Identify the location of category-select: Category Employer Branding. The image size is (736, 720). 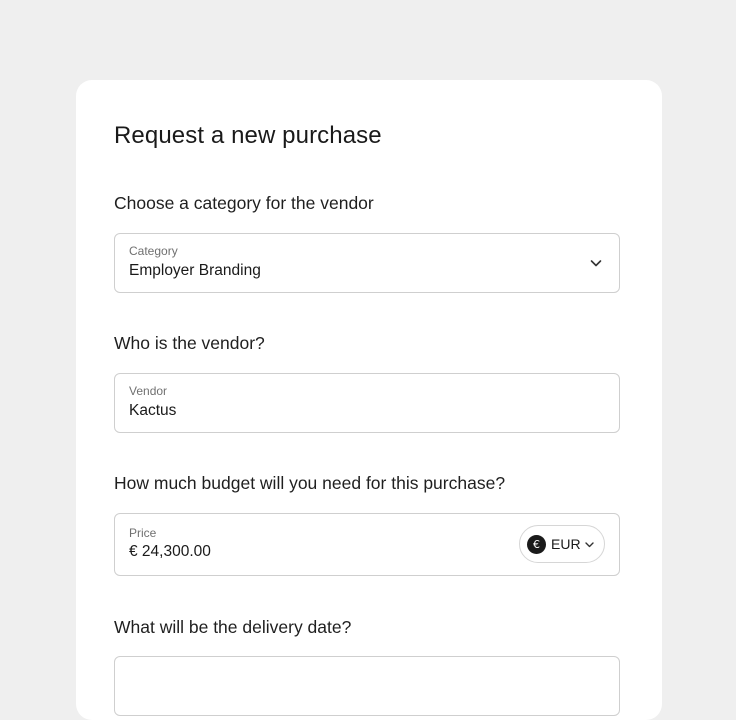
(367, 263).